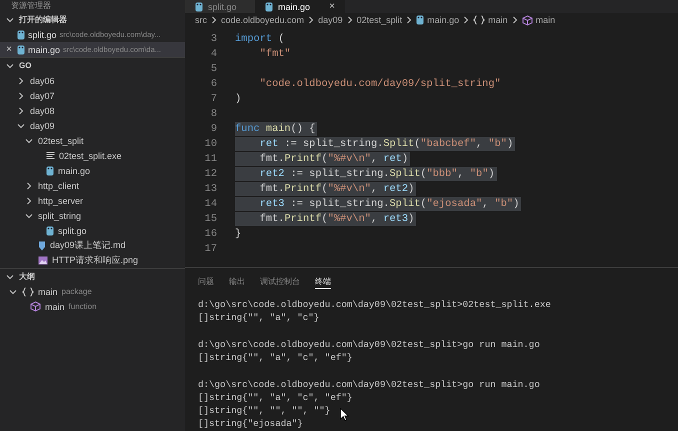  Describe the element at coordinates (31, 6) in the screenshot. I see `explorer-title: 资源管理器` at that location.